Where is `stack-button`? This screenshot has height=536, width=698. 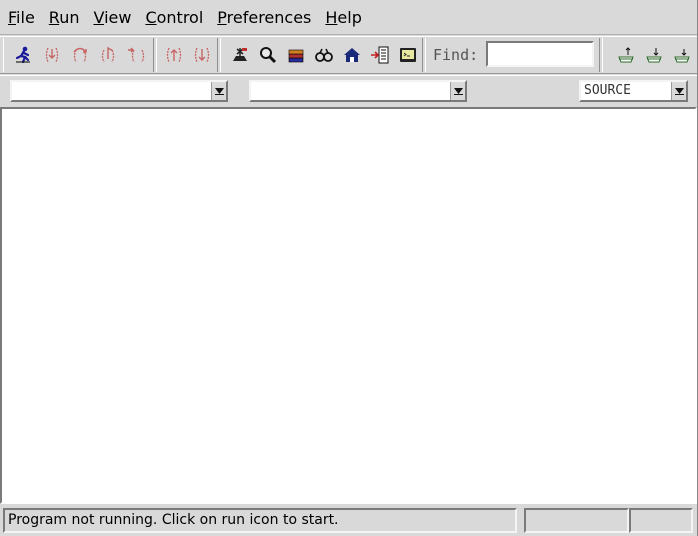
stack-button is located at coordinates (296, 55).